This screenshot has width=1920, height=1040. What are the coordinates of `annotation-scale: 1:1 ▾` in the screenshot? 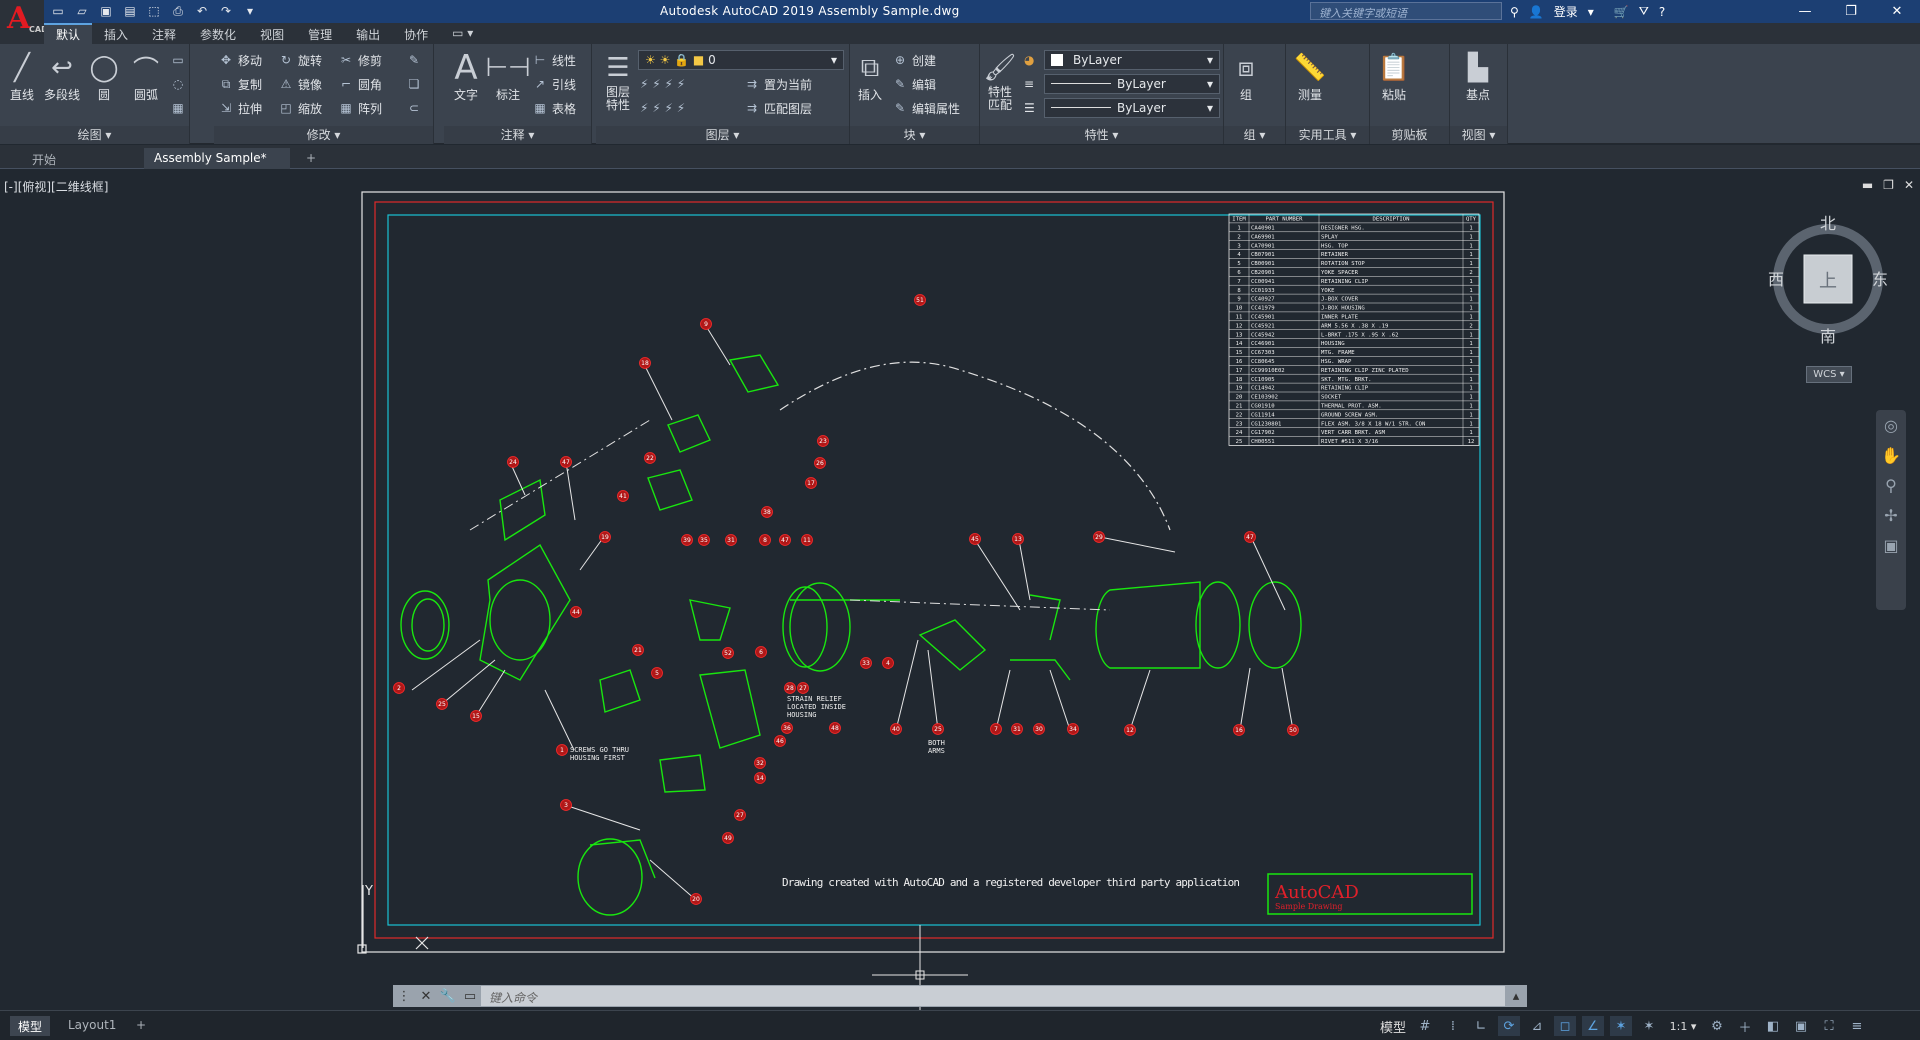 It's located at (1683, 1026).